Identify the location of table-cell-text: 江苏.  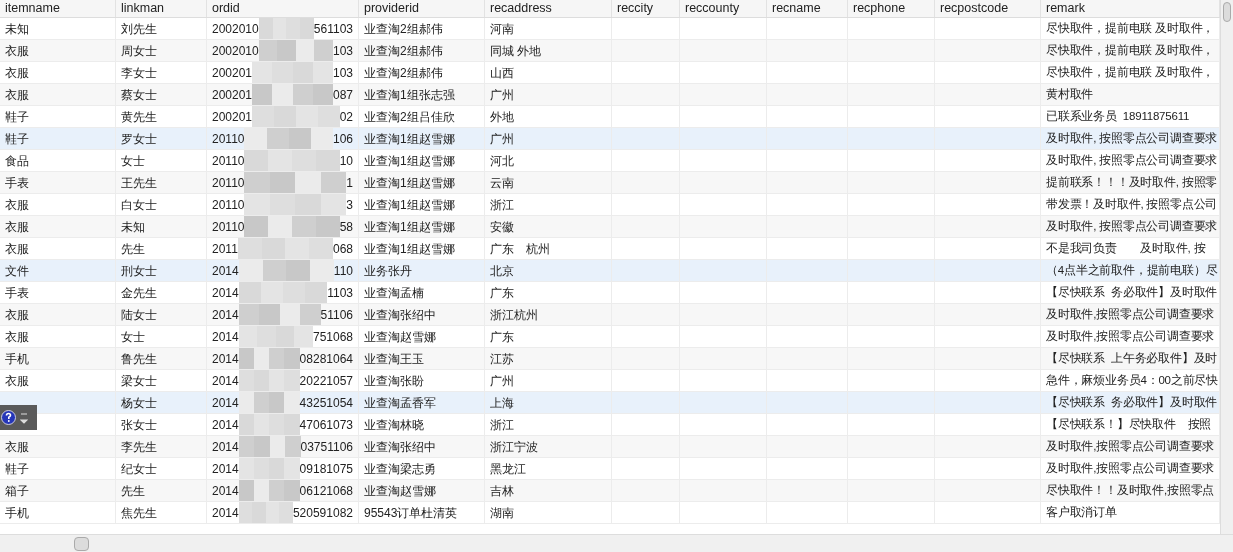
(502, 359).